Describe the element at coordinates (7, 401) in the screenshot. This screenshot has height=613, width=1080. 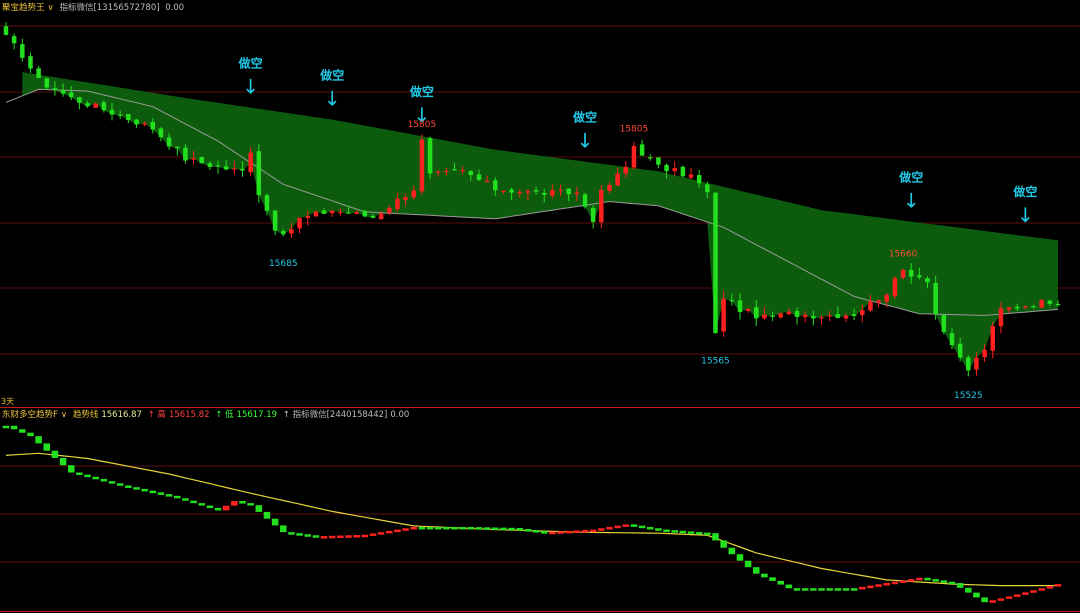
I see `period-label: 3天` at that location.